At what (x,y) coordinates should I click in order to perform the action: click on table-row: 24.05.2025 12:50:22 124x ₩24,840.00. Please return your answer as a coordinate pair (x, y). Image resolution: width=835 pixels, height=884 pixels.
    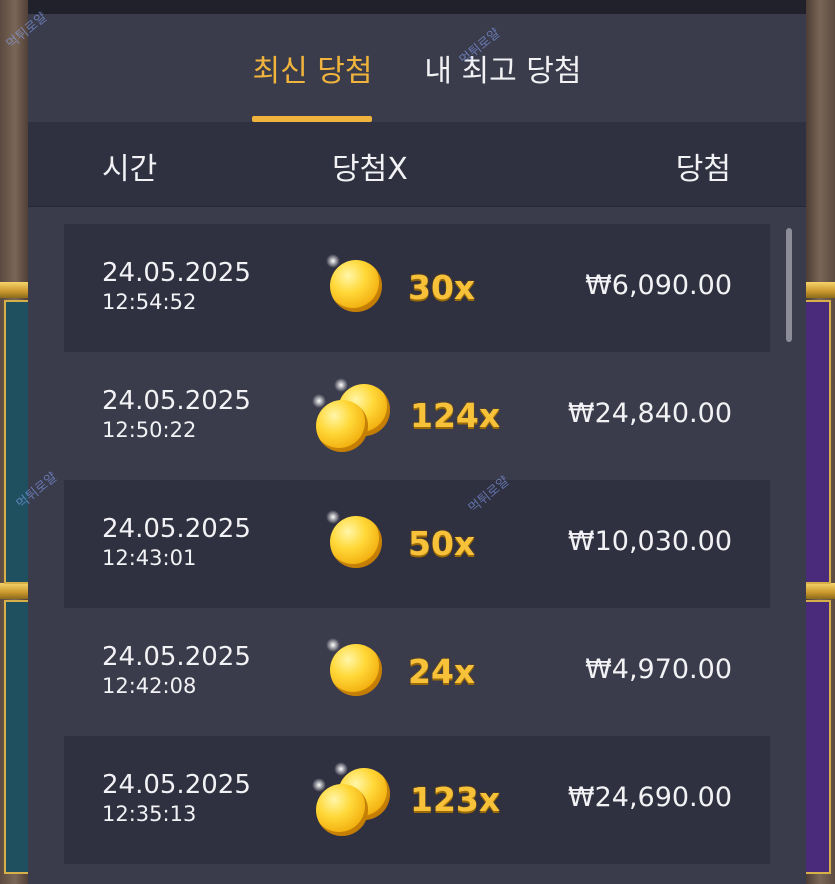
    Looking at the image, I should click on (417, 416).